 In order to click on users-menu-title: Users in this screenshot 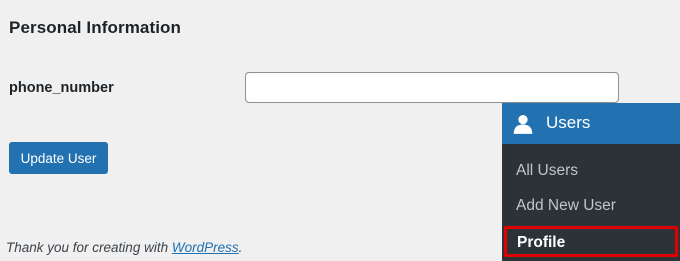, I will do `click(568, 122)`.